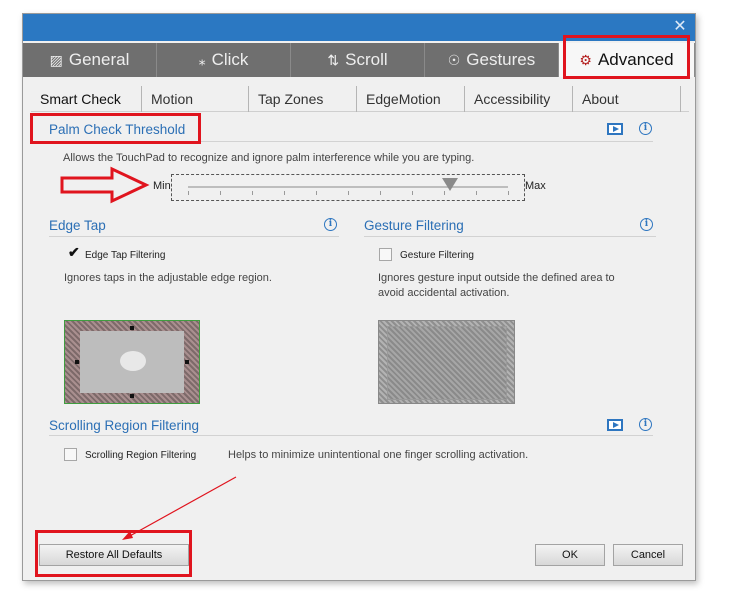 The width and height of the screenshot is (742, 604). I want to click on annotation-arrowhead, so click(127, 535).